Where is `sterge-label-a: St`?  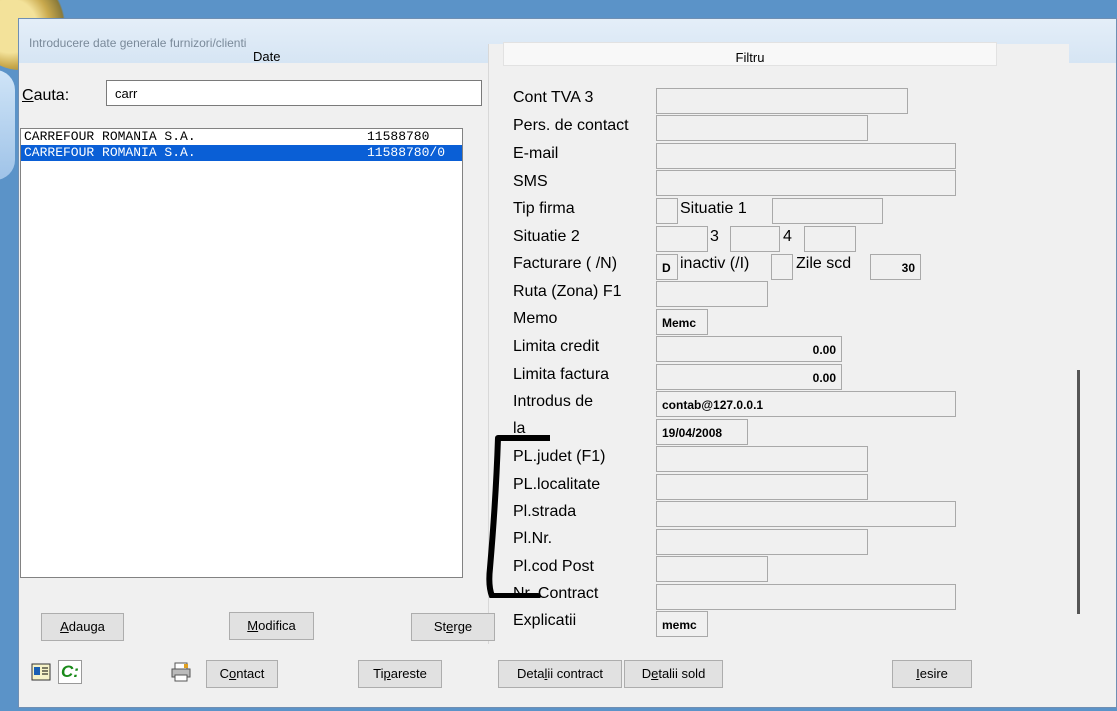
sterge-label-a: St is located at coordinates (440, 626).